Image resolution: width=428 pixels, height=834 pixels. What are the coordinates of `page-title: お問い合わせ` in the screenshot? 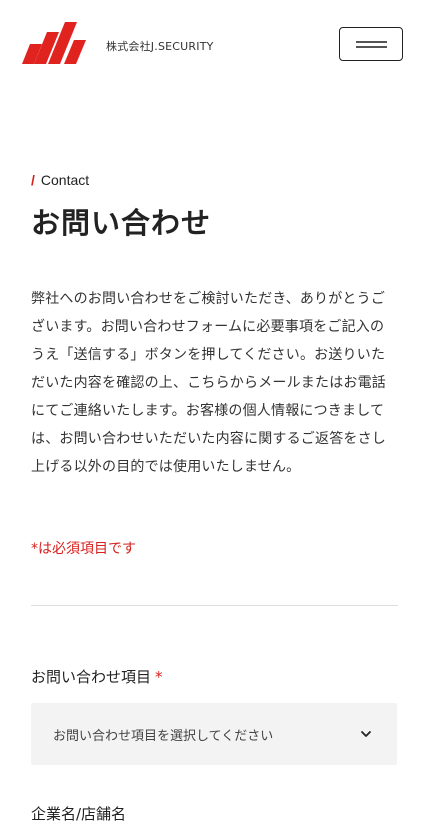 It's located at (121, 223).